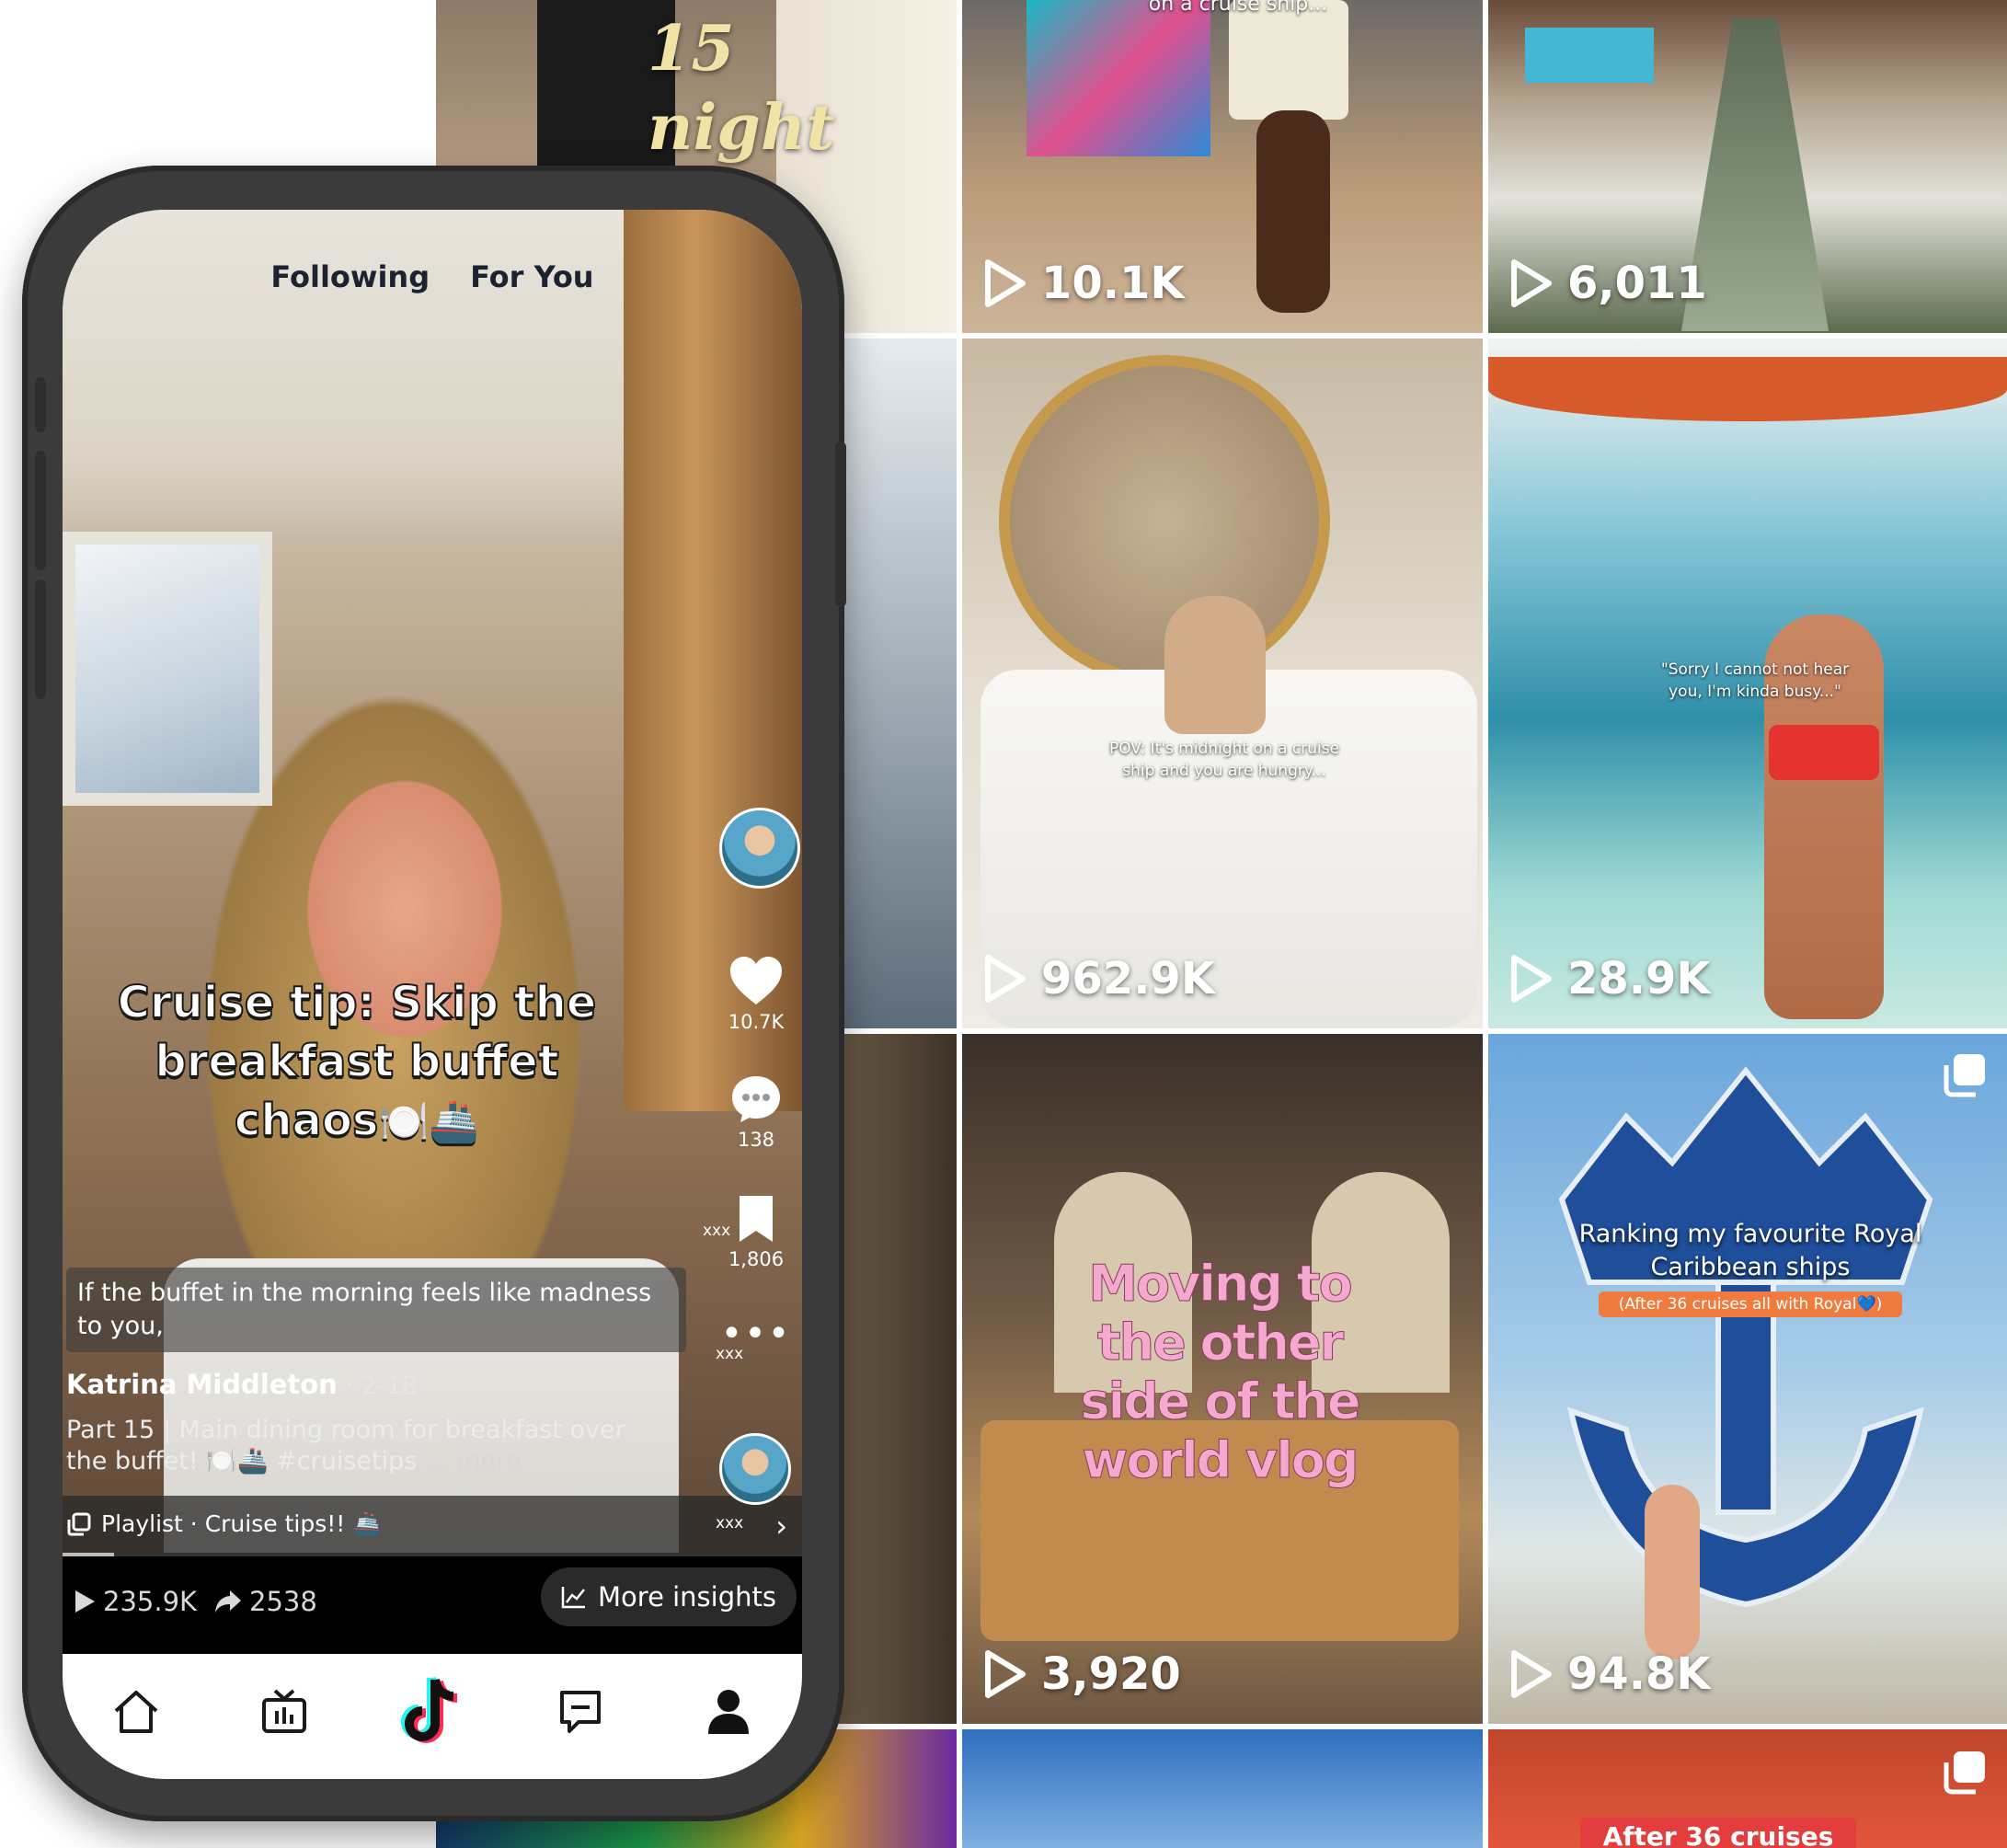  I want to click on like-button: 10.7K, so click(756, 994).